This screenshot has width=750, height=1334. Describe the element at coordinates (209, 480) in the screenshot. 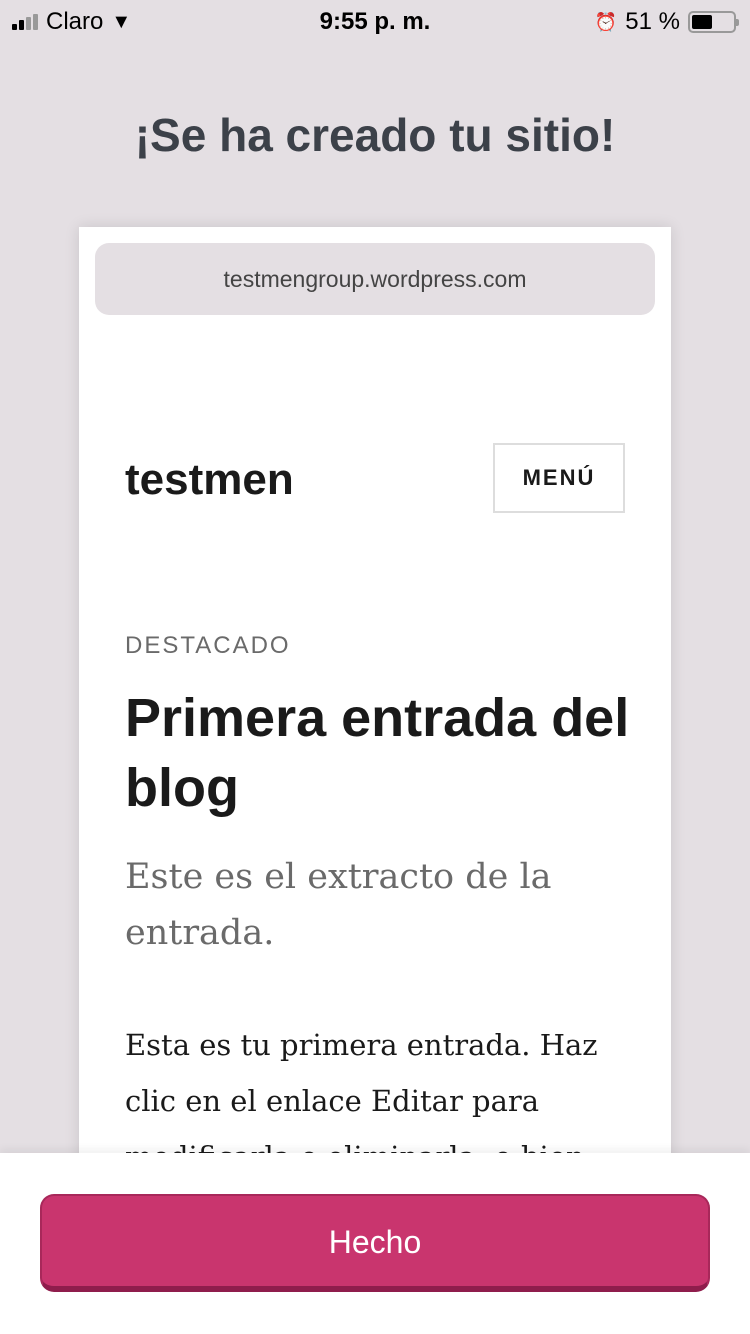

I see `site-title: testmen` at that location.